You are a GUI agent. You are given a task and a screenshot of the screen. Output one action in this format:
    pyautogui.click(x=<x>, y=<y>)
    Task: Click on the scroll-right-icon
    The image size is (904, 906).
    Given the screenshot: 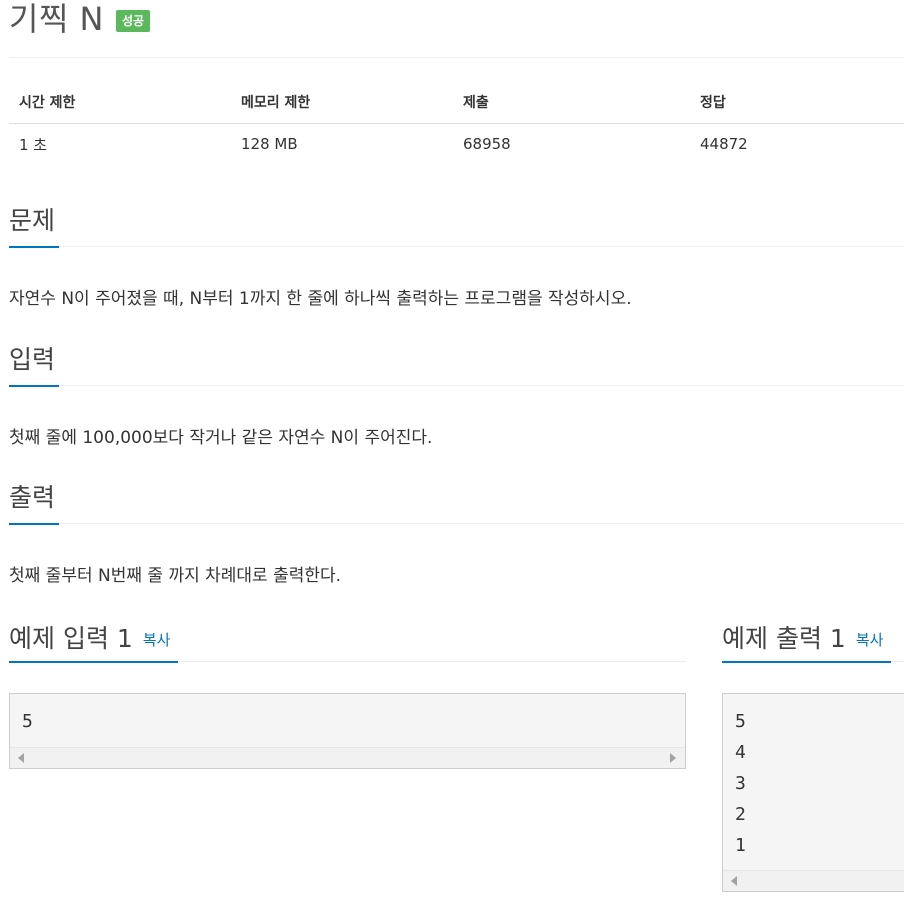 What is the action you would take?
    pyautogui.click(x=673, y=758)
    